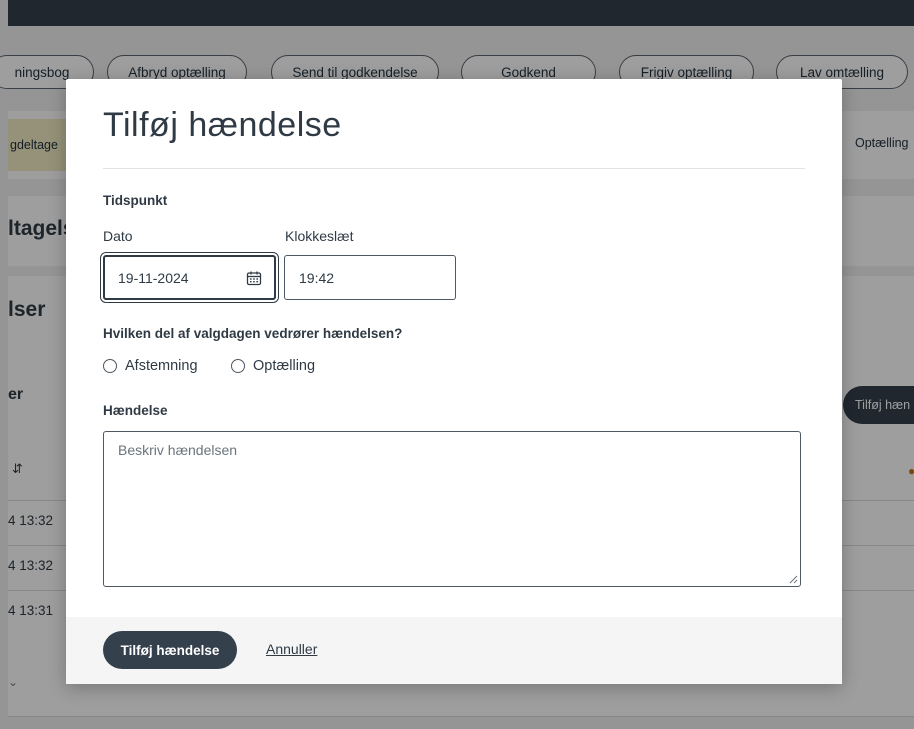  Describe the element at coordinates (222, 125) in the screenshot. I see `dialog-title: Tilføj hændelse` at that location.